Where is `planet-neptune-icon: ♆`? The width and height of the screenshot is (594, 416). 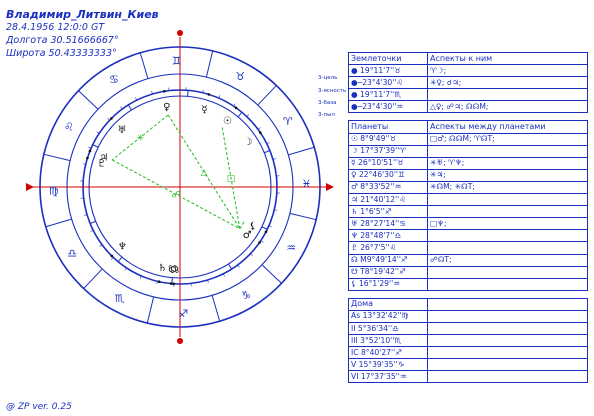
planet-neptune-icon: ♆ is located at coordinates (122, 246).